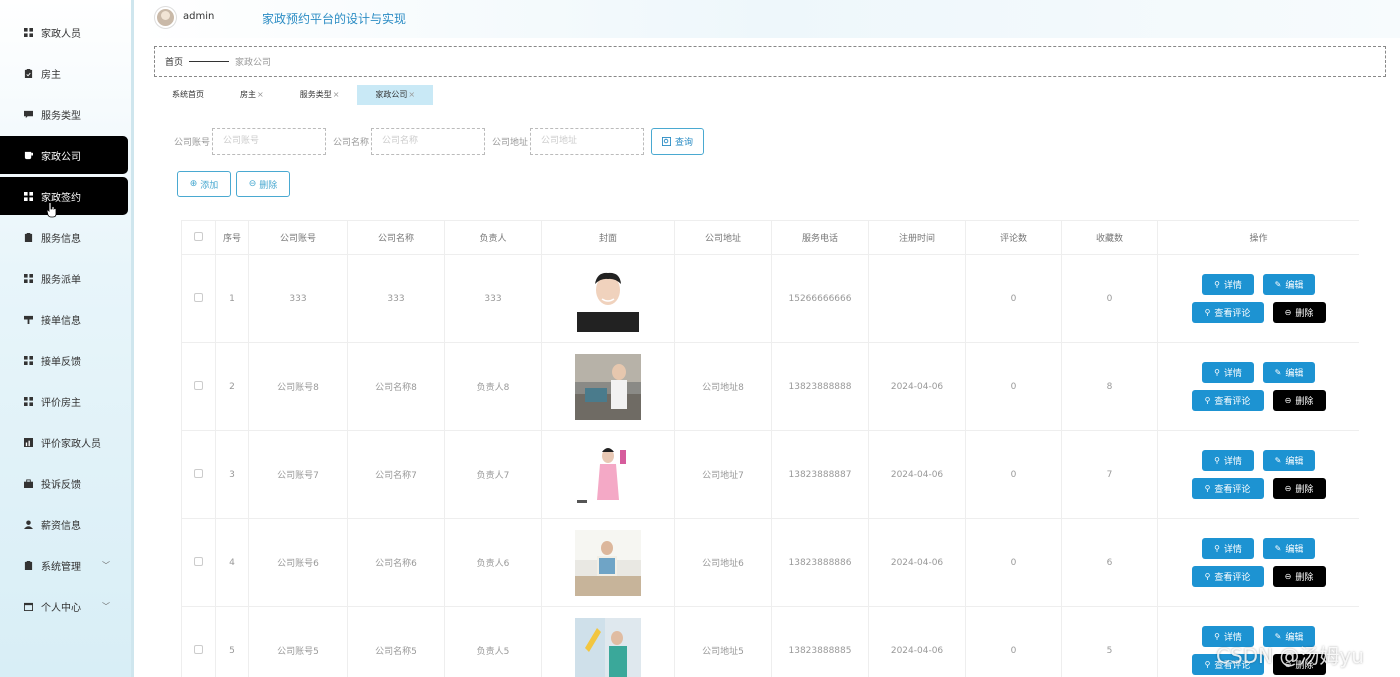  Describe the element at coordinates (428, 141) in the screenshot. I see `name-search-input: 公司名称` at that location.